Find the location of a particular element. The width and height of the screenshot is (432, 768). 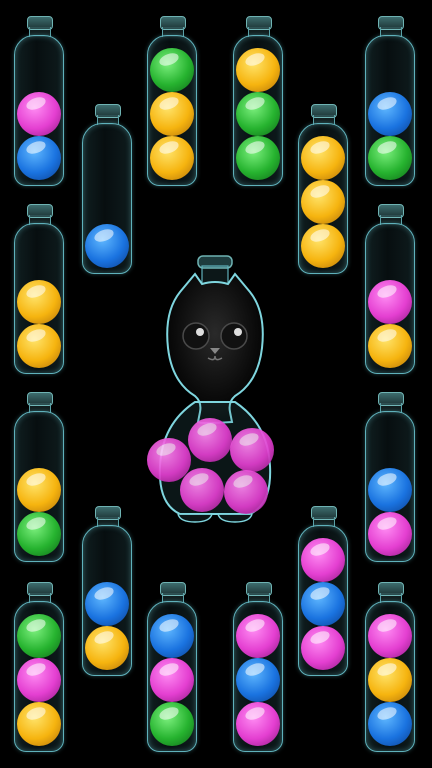

cat-bottle is located at coordinates (215, 388).